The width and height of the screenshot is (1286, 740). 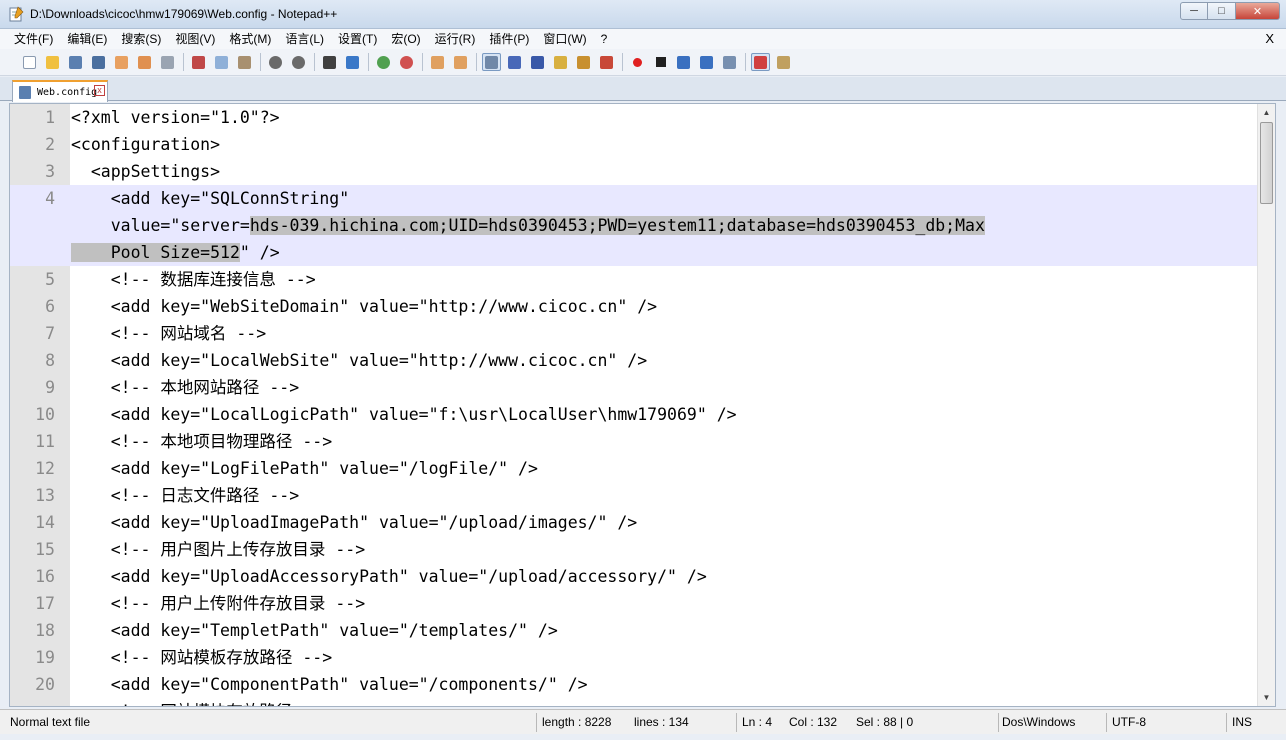 What do you see at coordinates (275, 62) in the screenshot?
I see `undo-icon` at bounding box center [275, 62].